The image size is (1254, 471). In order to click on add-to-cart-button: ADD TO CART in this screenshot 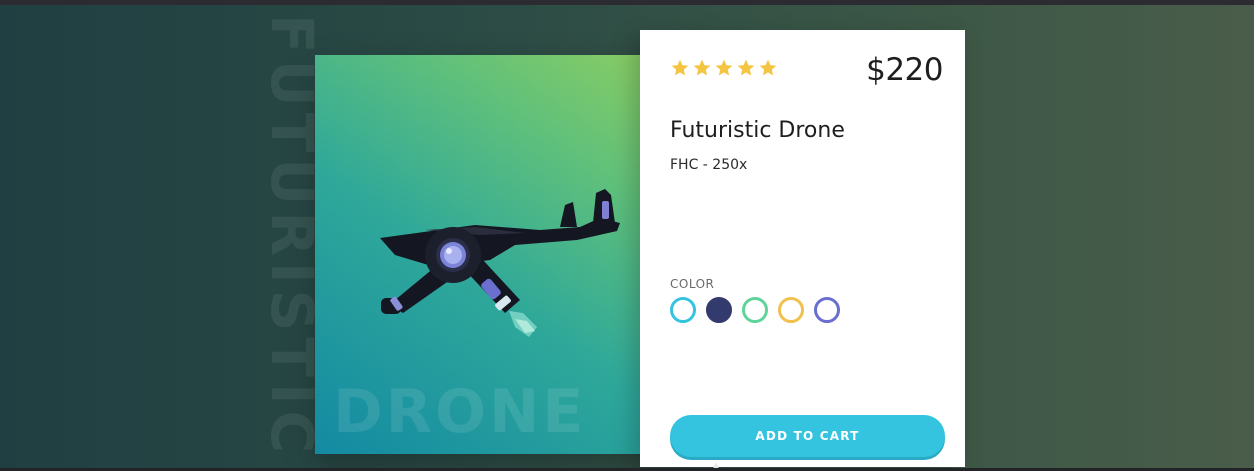, I will do `click(807, 436)`.